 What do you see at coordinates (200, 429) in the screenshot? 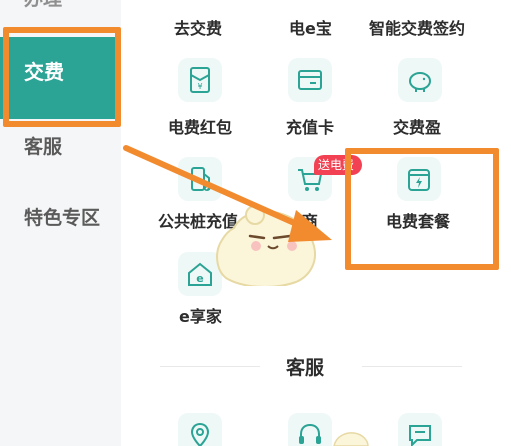
I see `location-pin-icon` at bounding box center [200, 429].